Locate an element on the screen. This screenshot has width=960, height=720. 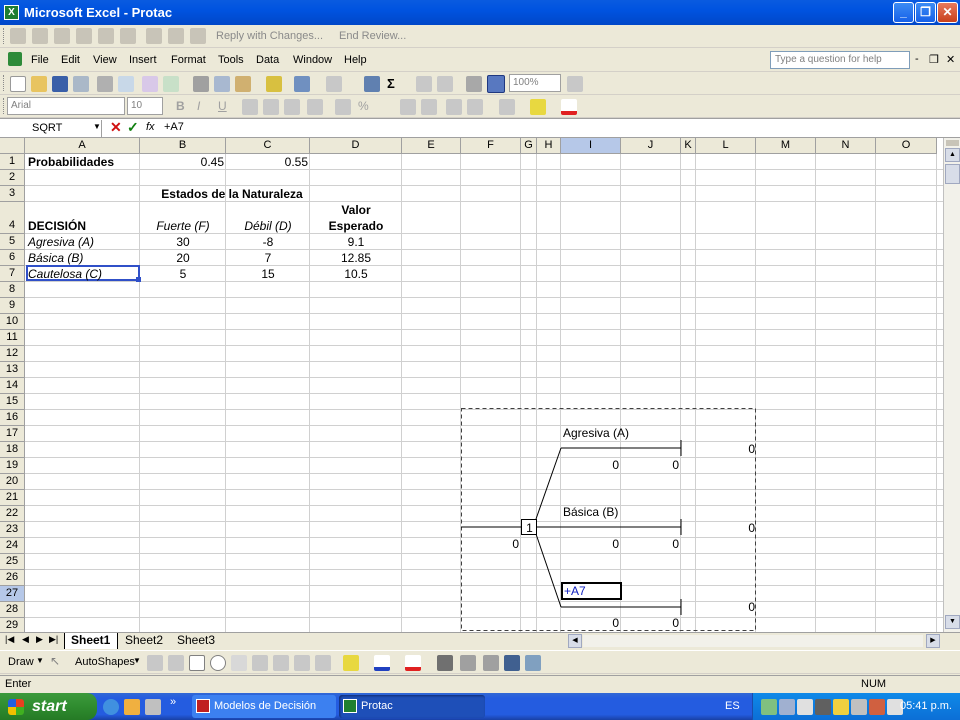
next-sheet-icon: ▶ is located at coordinates (39, 639).